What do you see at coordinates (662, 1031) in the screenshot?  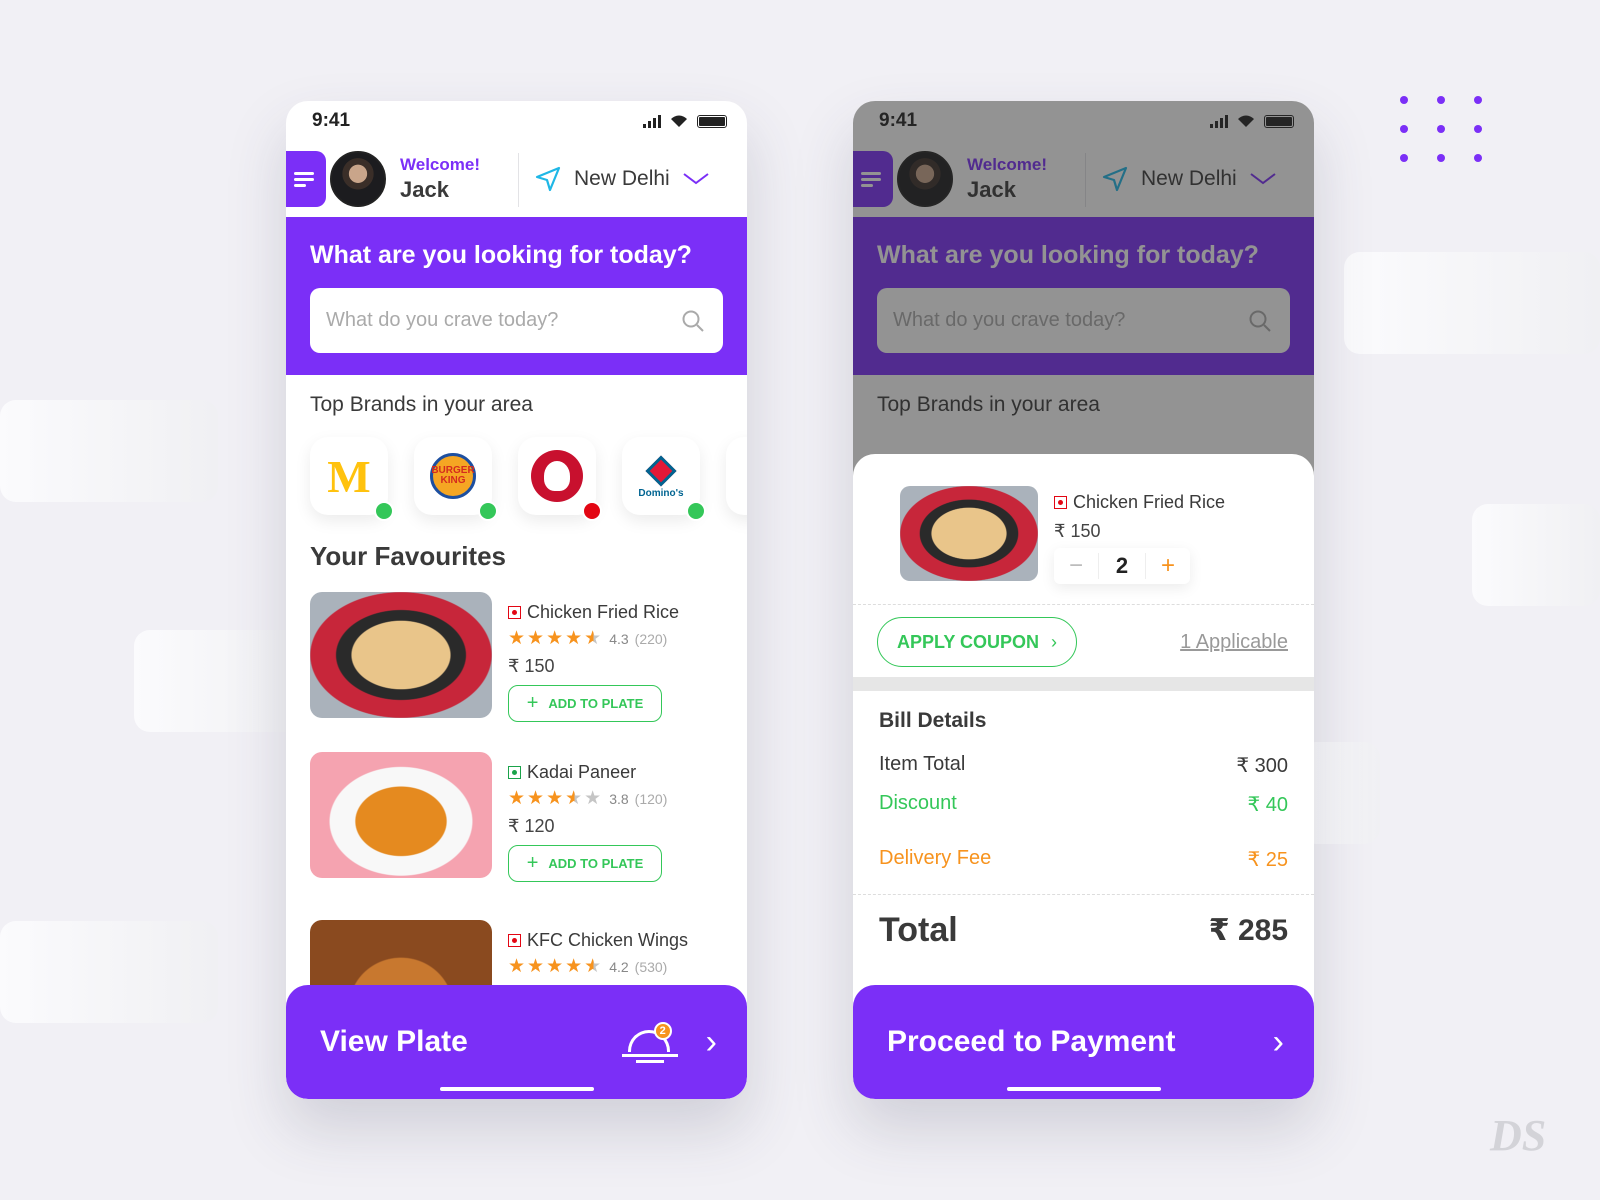 I see `plate-count-badge: 2` at bounding box center [662, 1031].